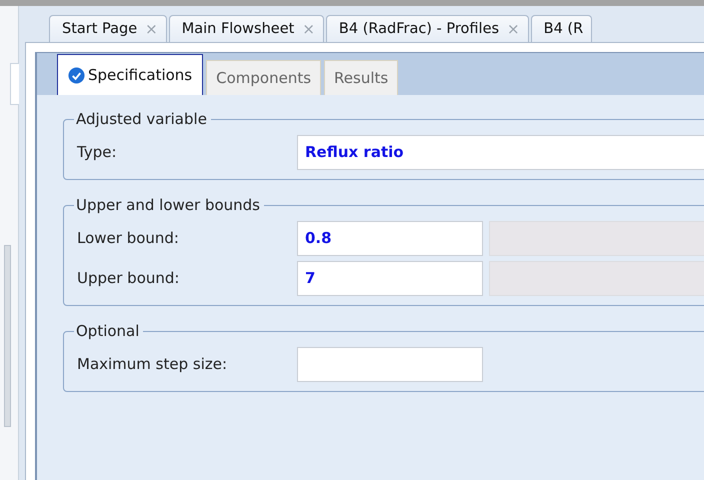  I want to click on document-tab: Main Flowsheet ×, so click(246, 28).